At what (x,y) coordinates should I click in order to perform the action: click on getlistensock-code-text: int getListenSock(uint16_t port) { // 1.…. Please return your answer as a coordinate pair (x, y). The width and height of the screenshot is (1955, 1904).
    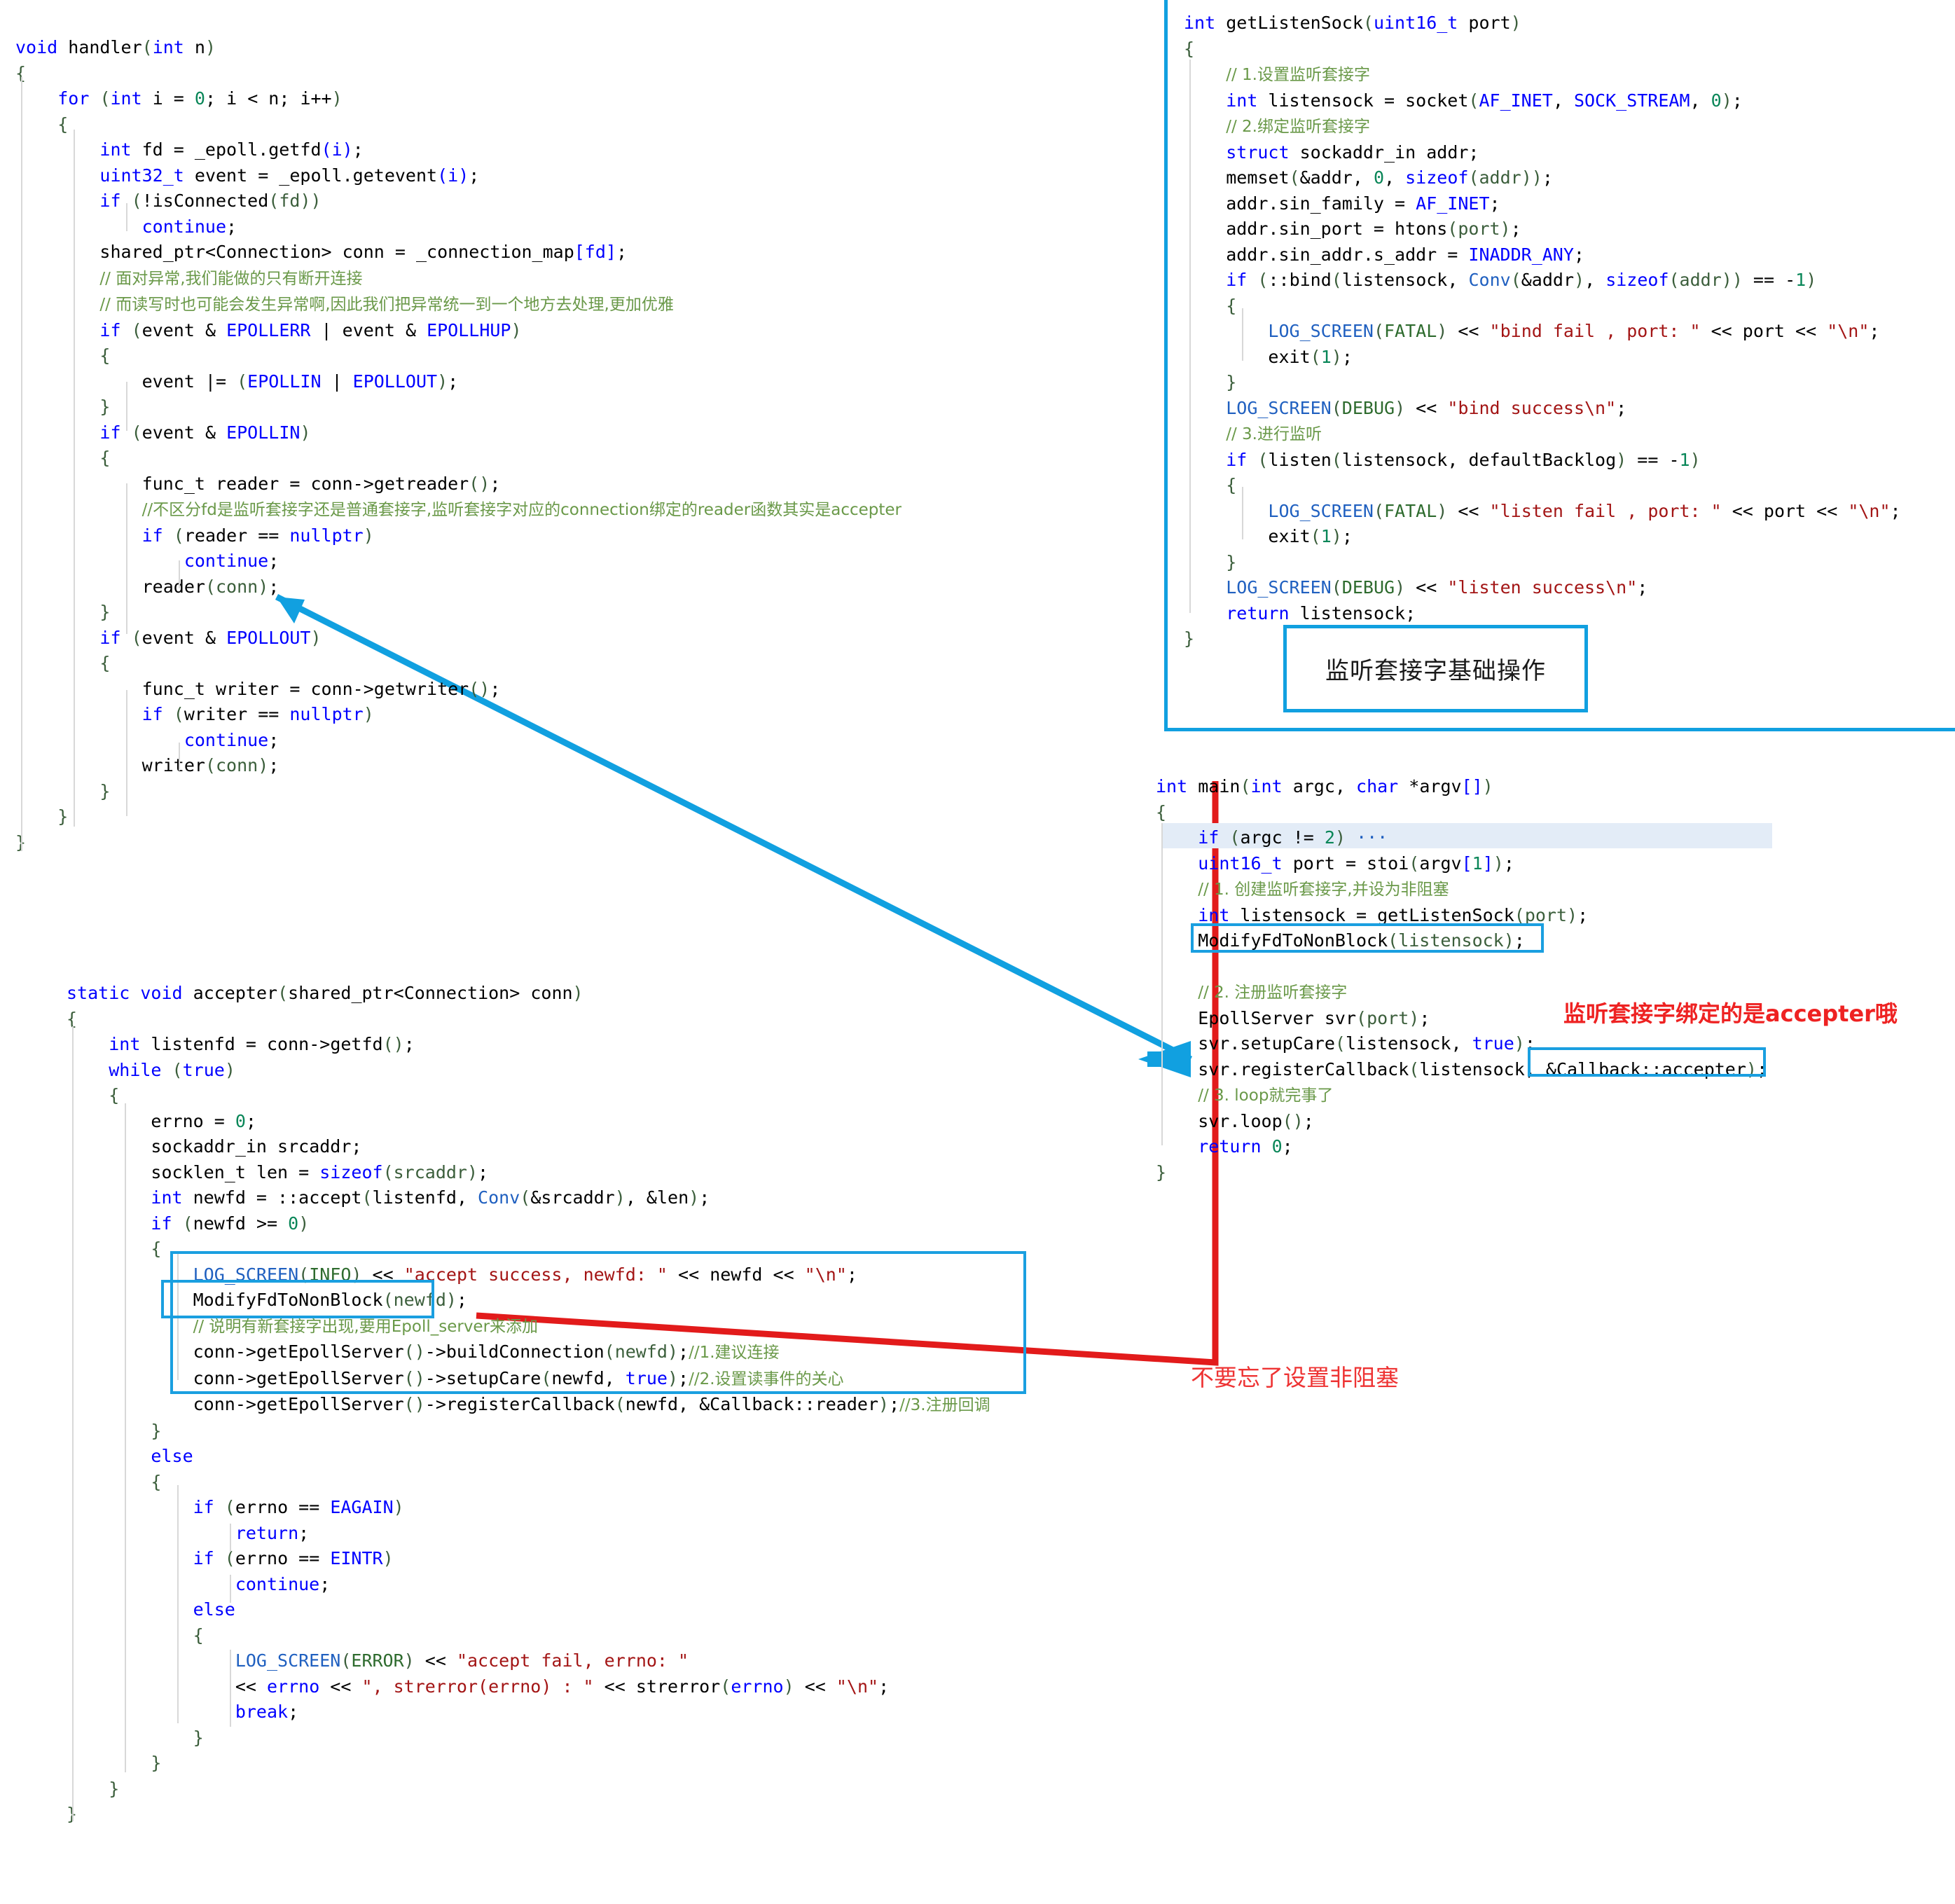
    Looking at the image, I should click on (1542, 331).